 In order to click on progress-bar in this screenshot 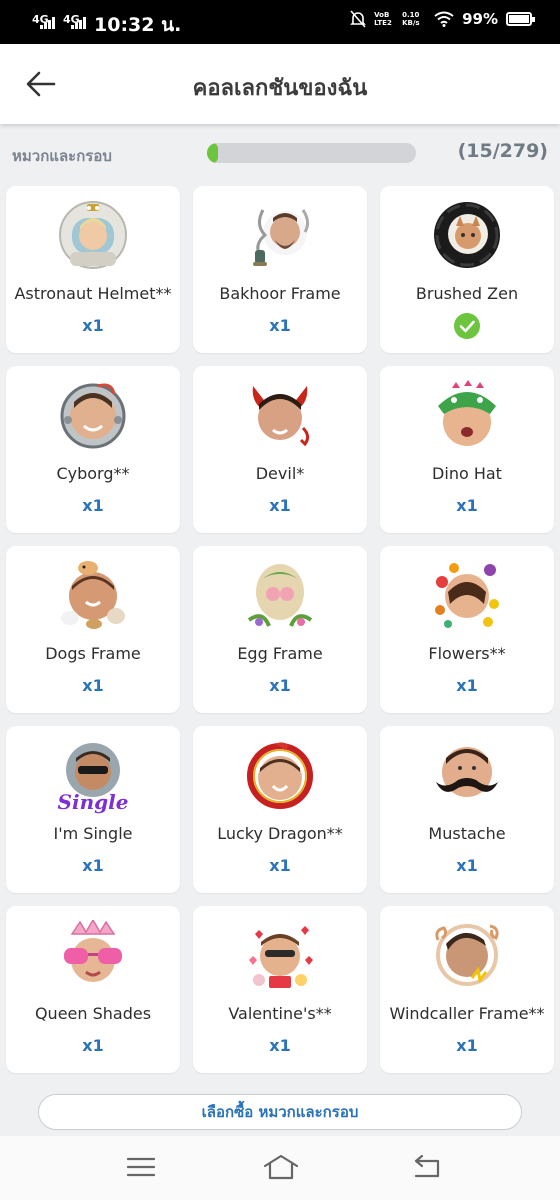, I will do `click(311, 153)`.